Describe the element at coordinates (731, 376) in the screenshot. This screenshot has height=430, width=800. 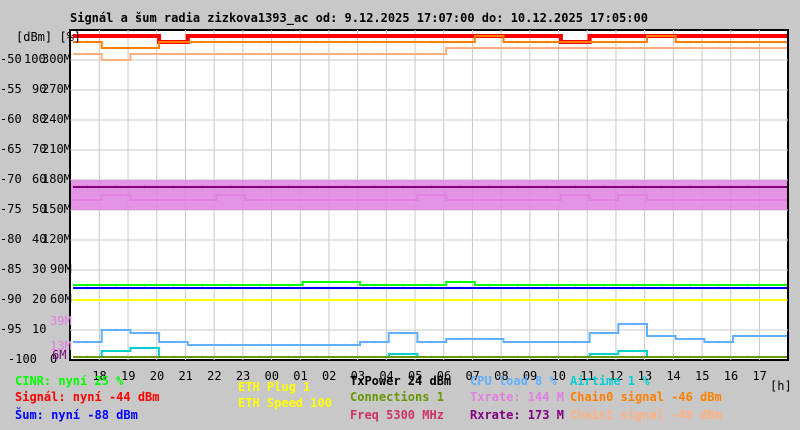
I see `x-tick: 16` at that location.